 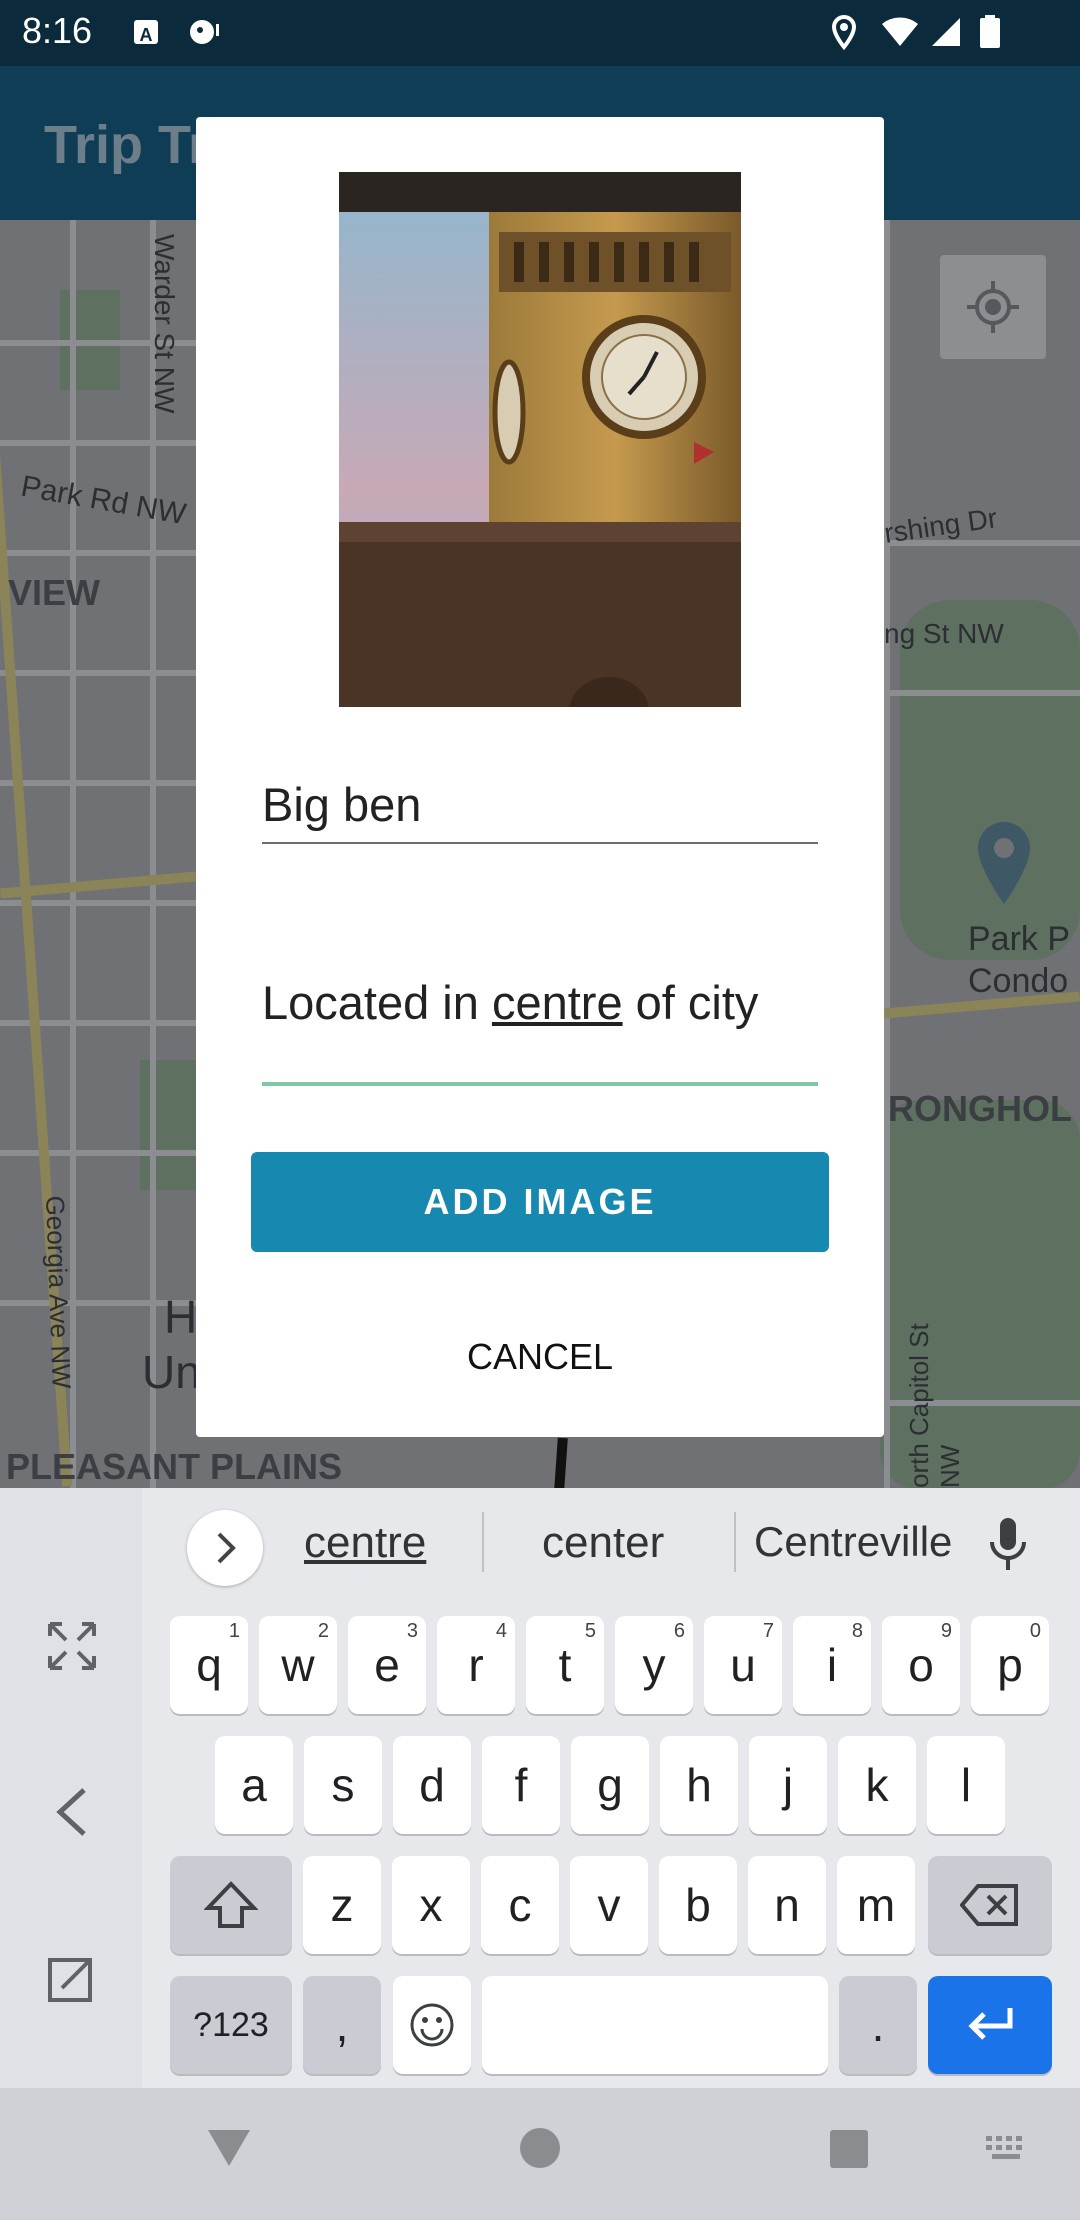 I want to click on key-y: y6, so click(x=654, y=1665).